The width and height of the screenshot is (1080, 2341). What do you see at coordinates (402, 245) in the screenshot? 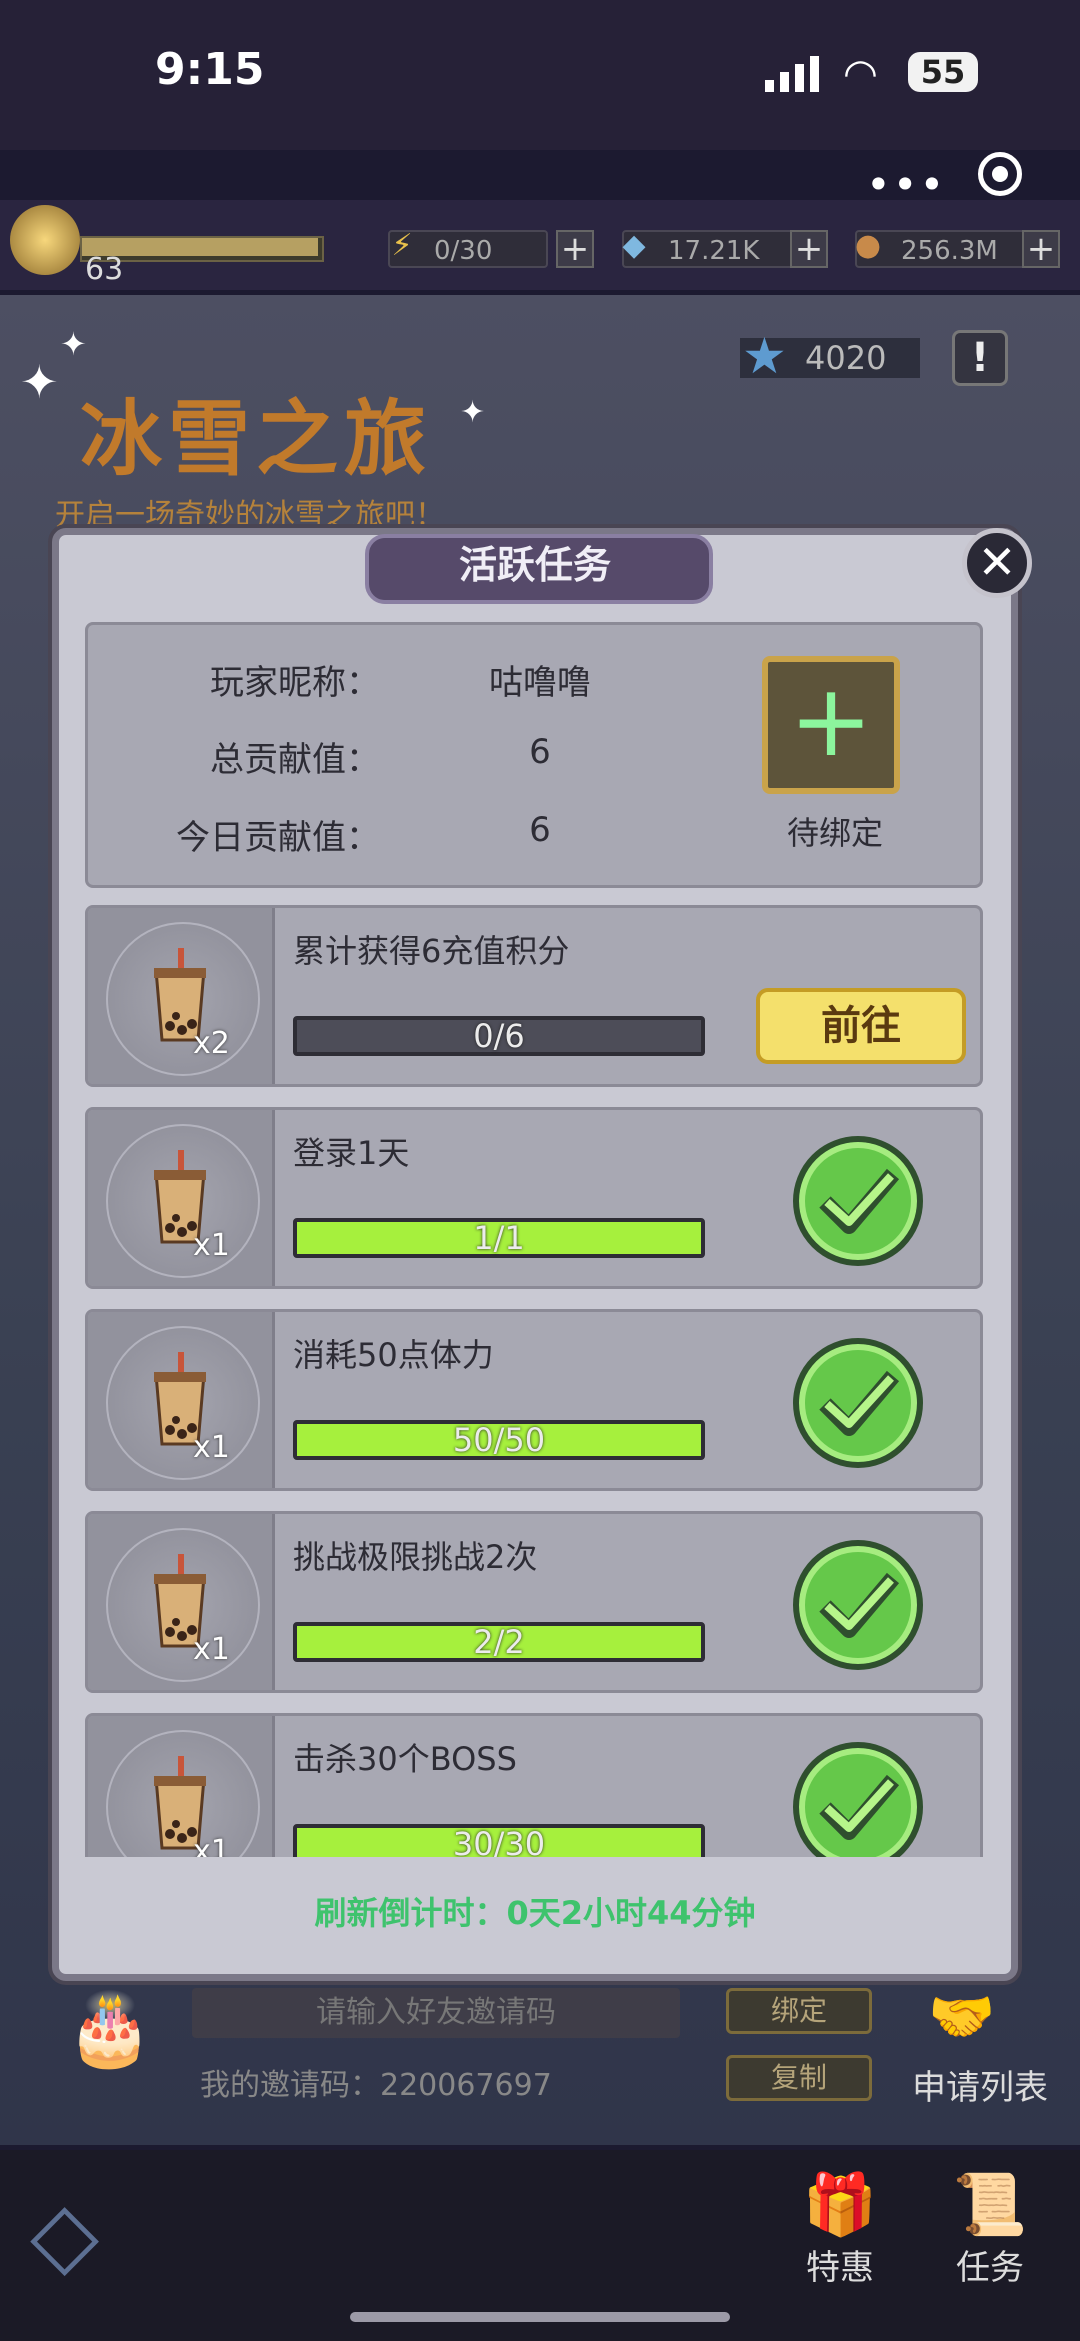
I see `lightning-icon: ⚡` at bounding box center [402, 245].